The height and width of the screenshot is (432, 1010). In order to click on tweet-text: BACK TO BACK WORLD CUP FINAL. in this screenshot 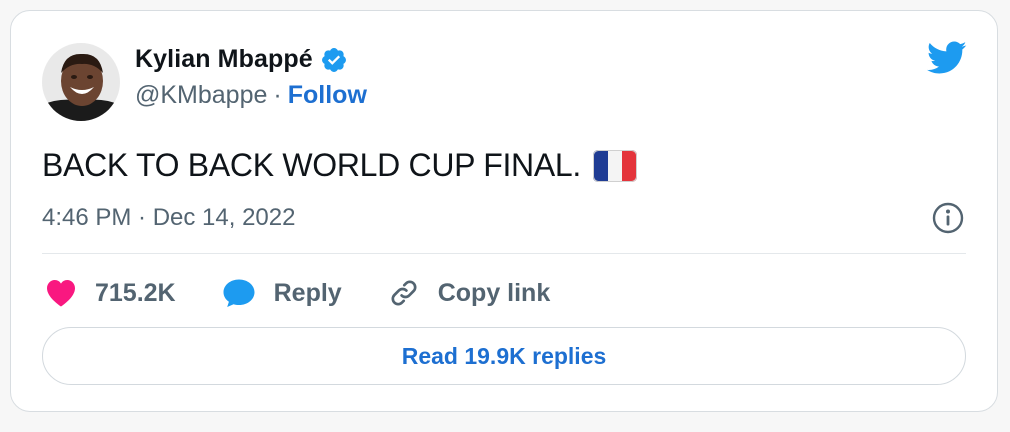, I will do `click(311, 165)`.